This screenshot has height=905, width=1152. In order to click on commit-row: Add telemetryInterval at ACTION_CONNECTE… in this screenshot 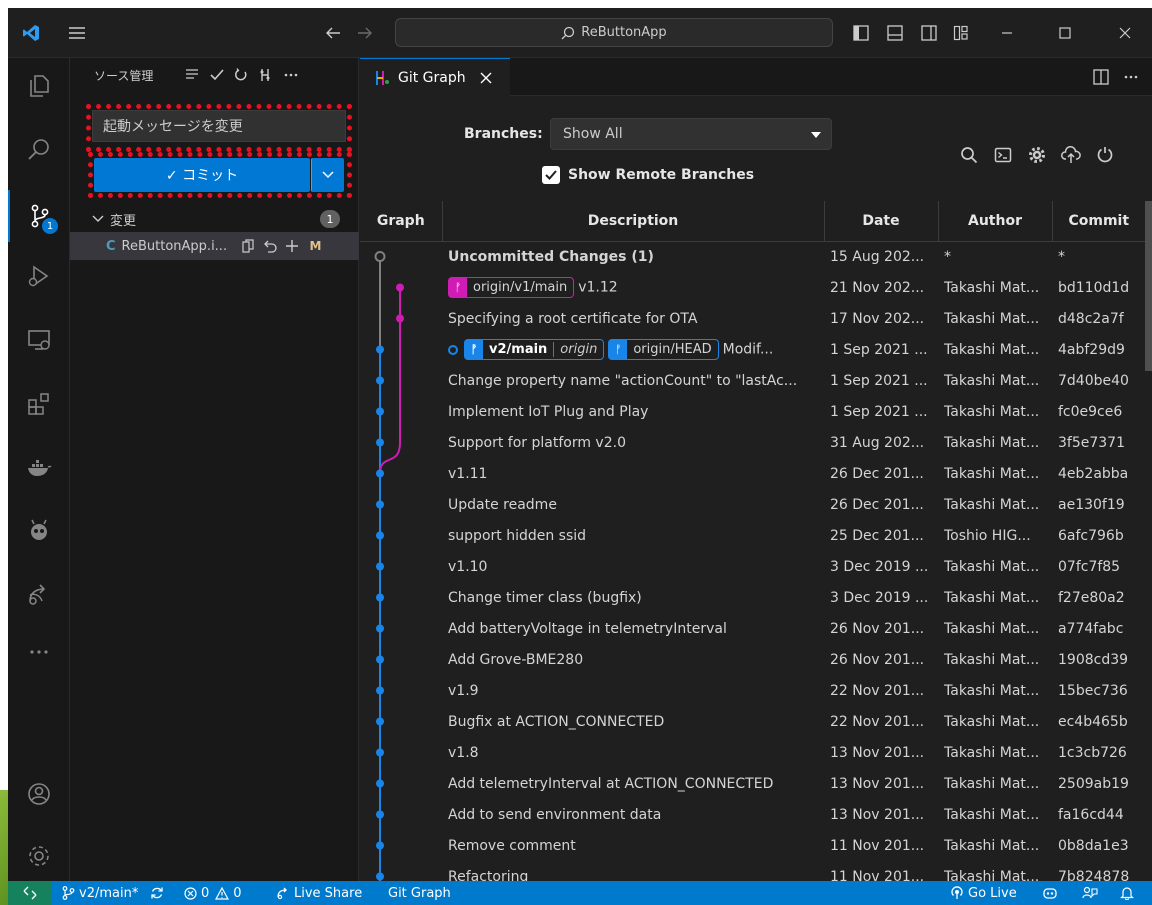, I will do `click(752, 783)`.